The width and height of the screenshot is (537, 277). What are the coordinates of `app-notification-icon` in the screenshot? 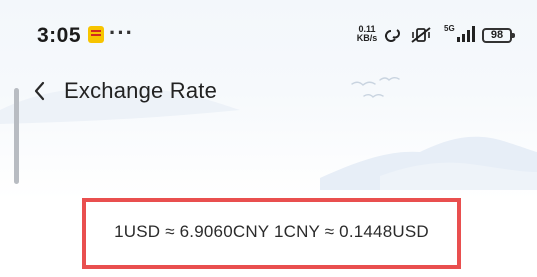 It's located at (96, 34).